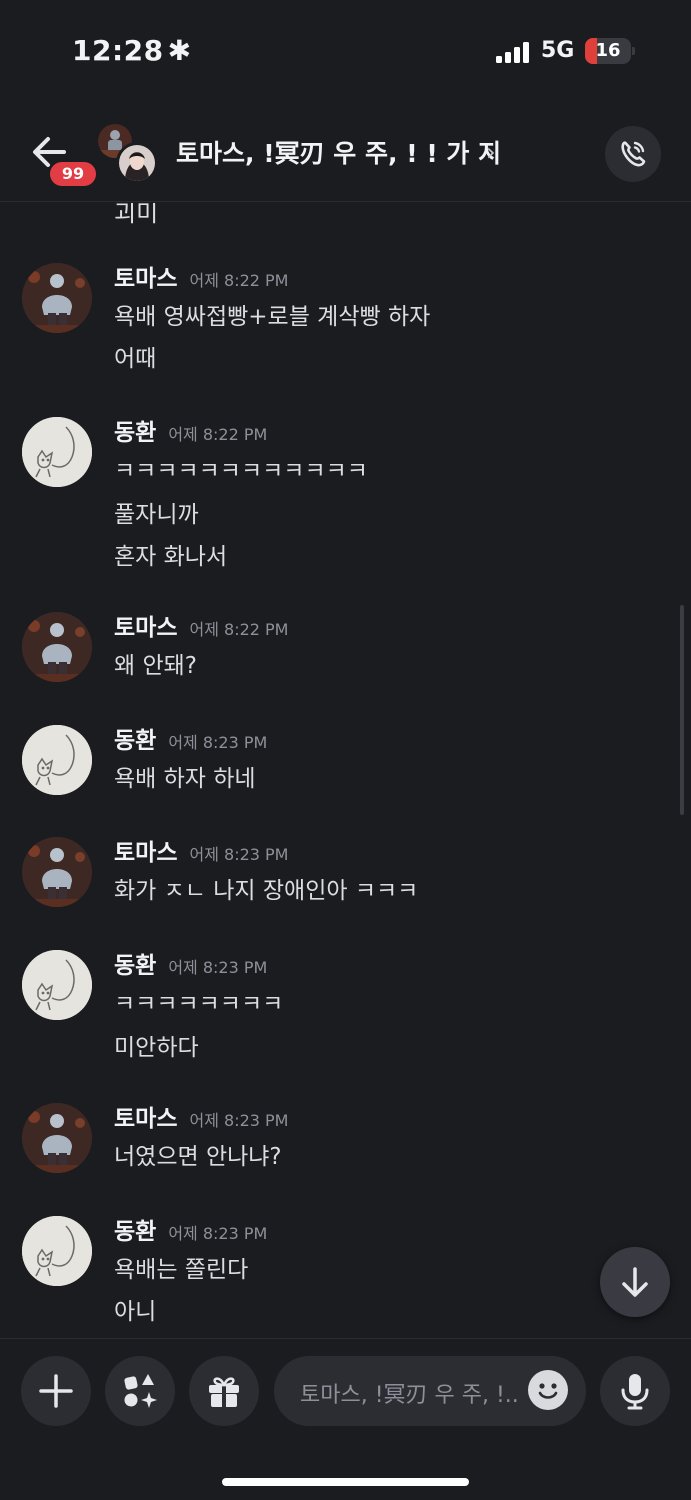 This screenshot has height=1500, width=691. I want to click on call-button, so click(633, 154).